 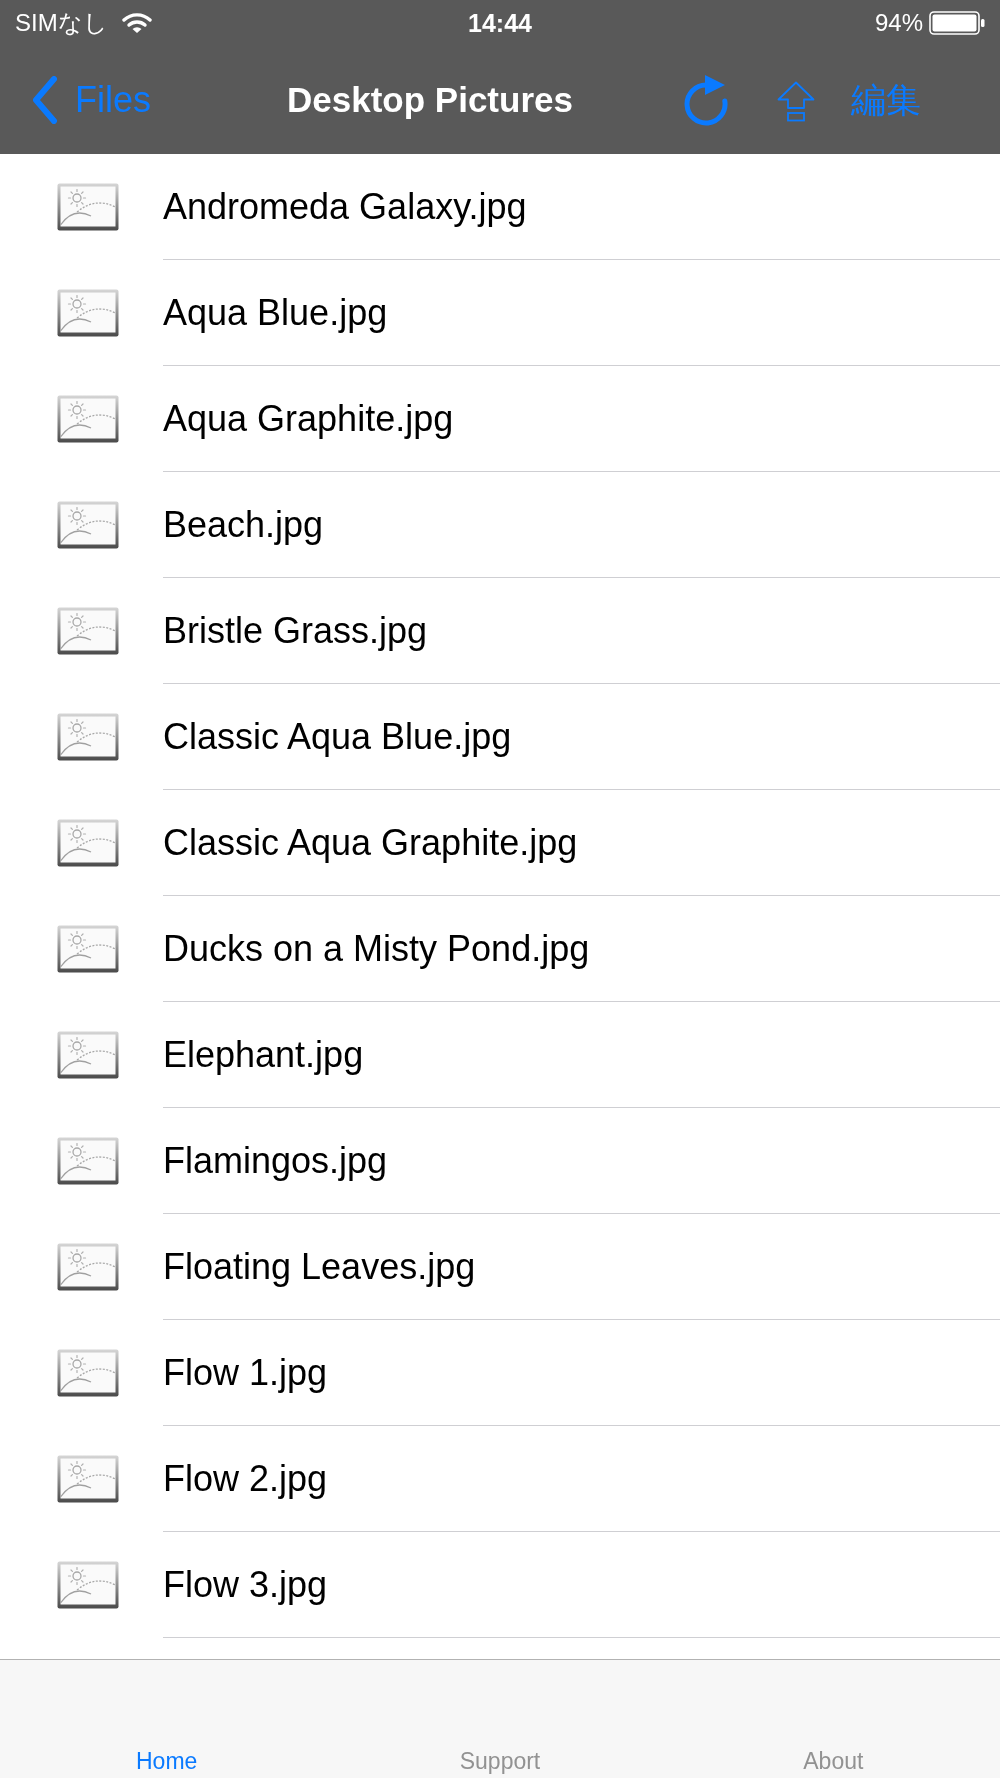 What do you see at coordinates (61, 23) in the screenshot?
I see `carrier-label: SIMなし` at bounding box center [61, 23].